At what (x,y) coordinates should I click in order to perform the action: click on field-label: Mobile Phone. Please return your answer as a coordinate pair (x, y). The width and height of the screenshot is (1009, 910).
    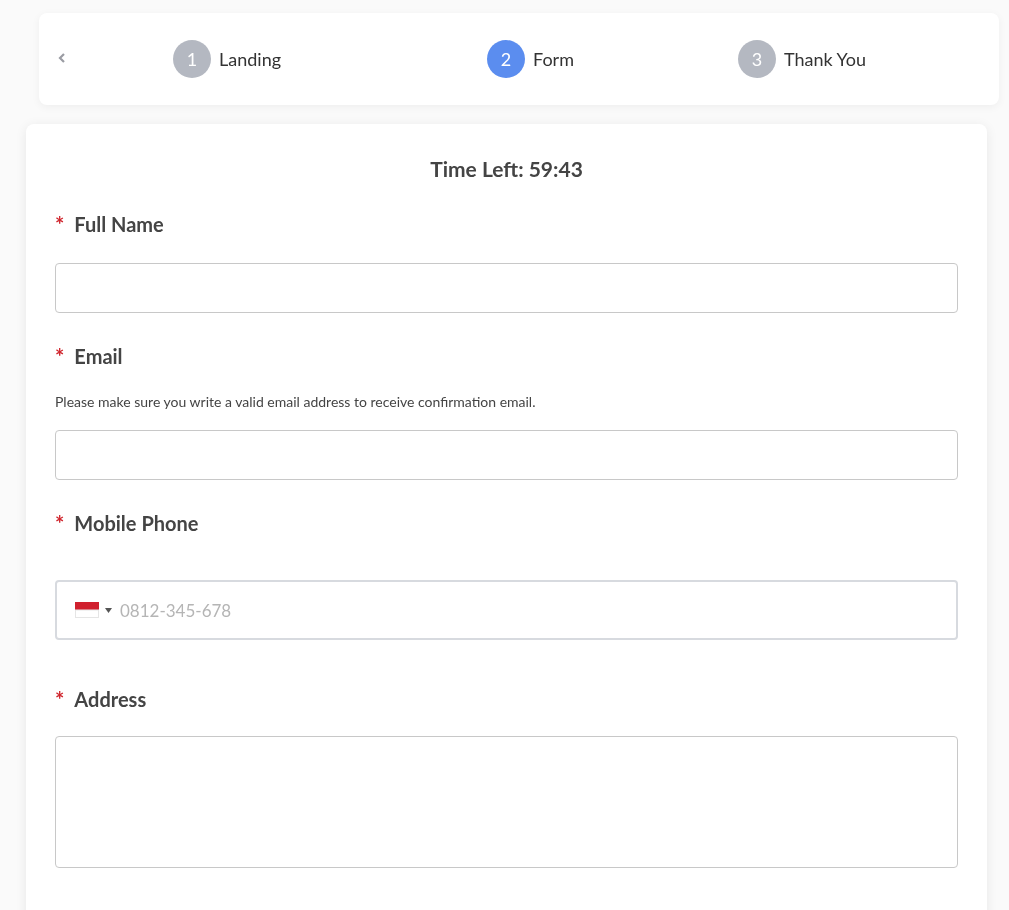
    Looking at the image, I should click on (136, 523).